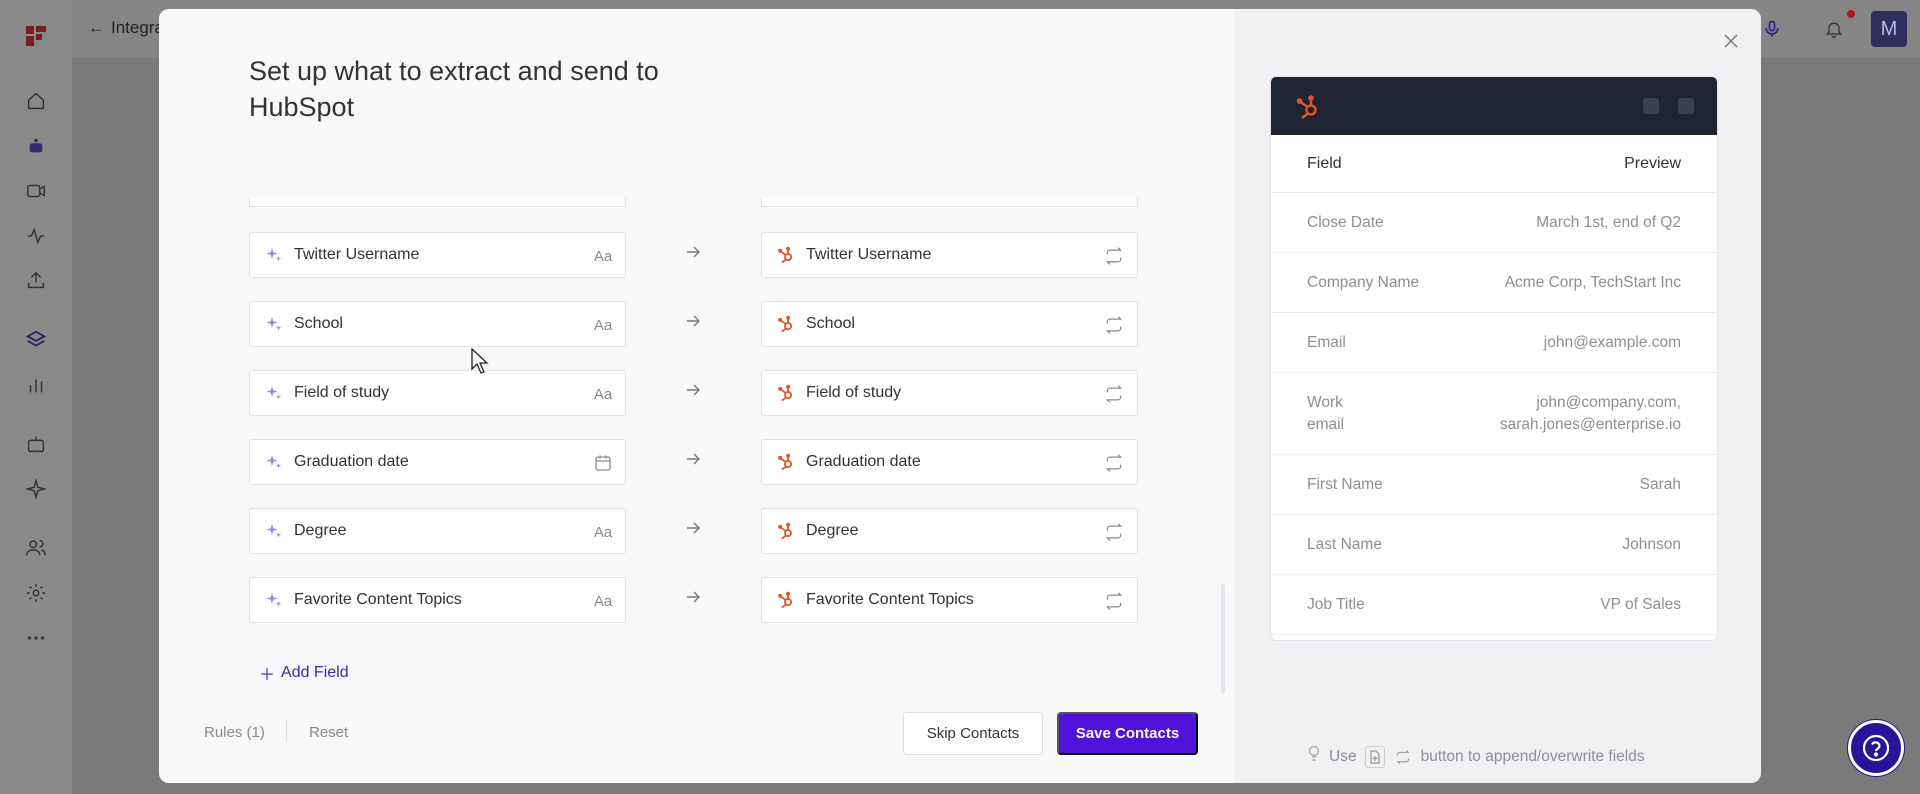  I want to click on preview-field-value: Johnson, so click(1651, 544).